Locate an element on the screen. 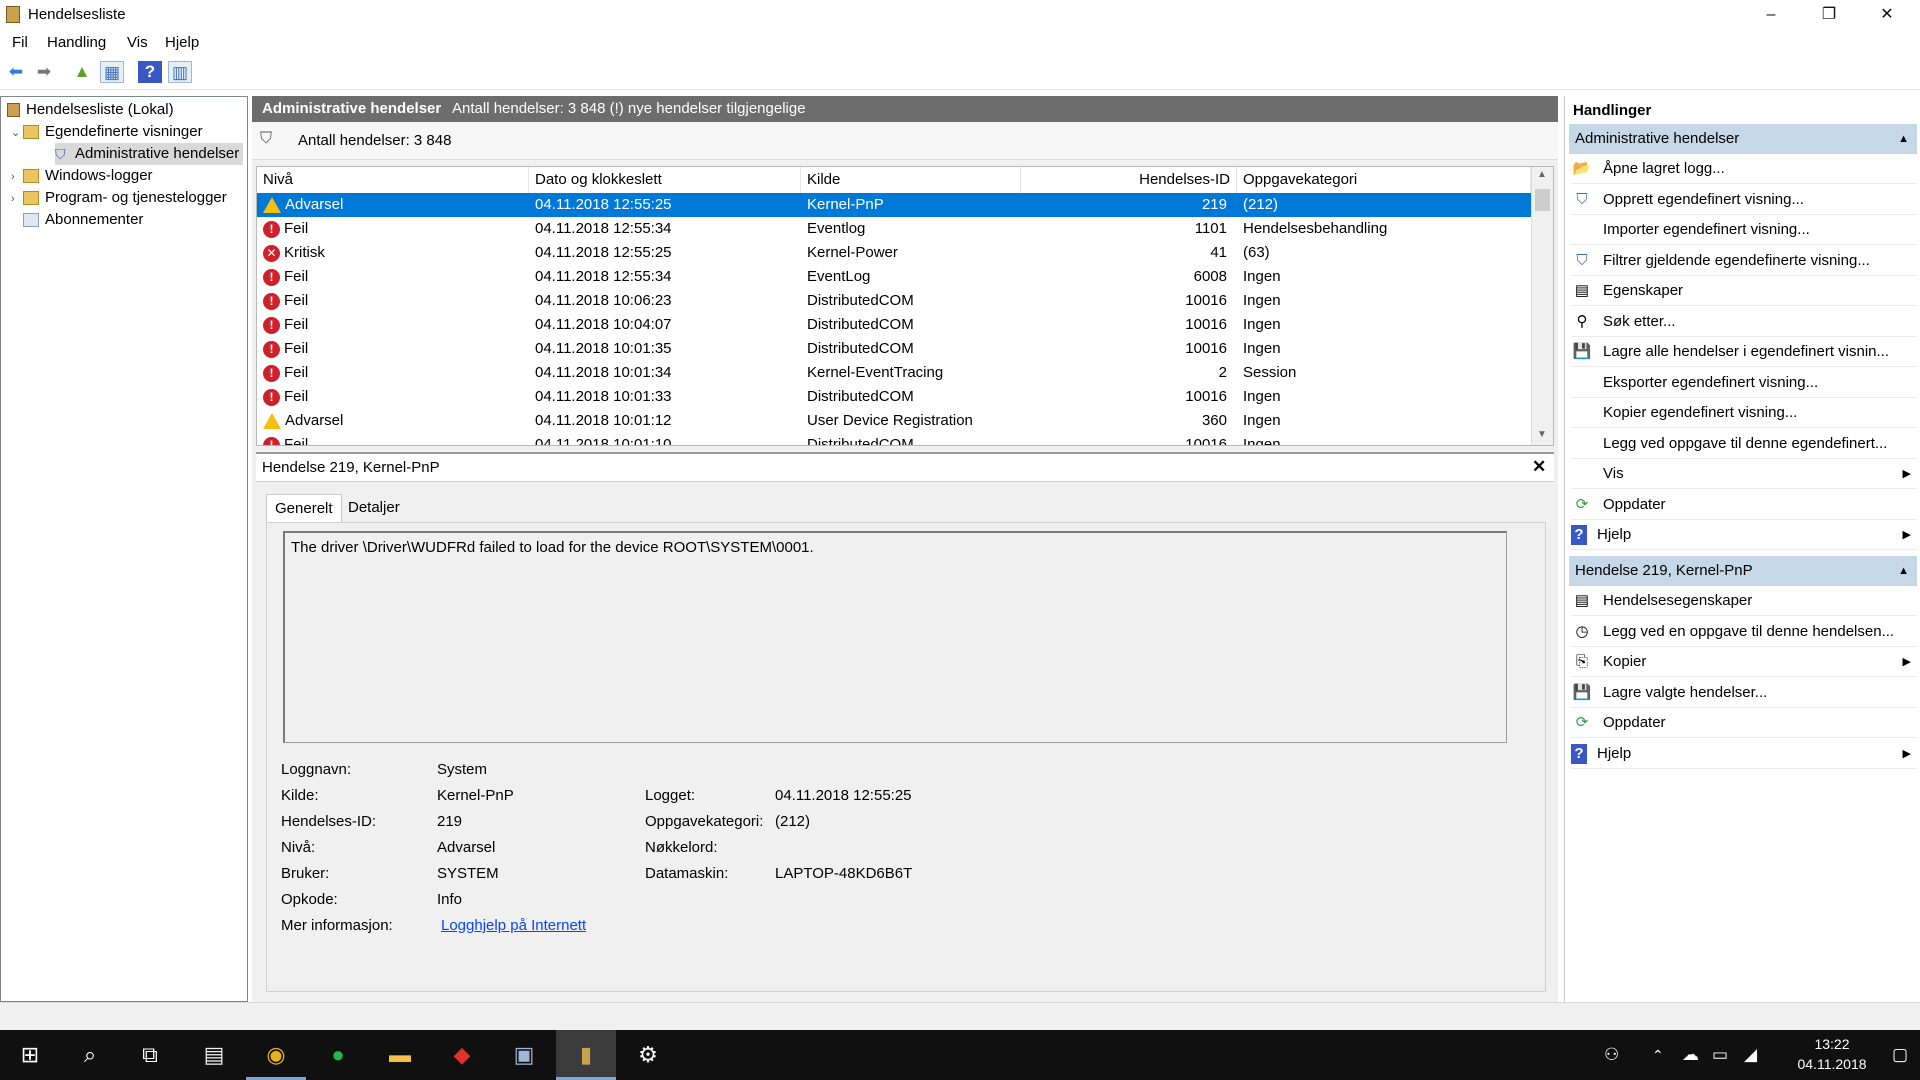 The height and width of the screenshot is (1080, 1920). col-event-id: Hendelses-ID is located at coordinates (1129, 180).